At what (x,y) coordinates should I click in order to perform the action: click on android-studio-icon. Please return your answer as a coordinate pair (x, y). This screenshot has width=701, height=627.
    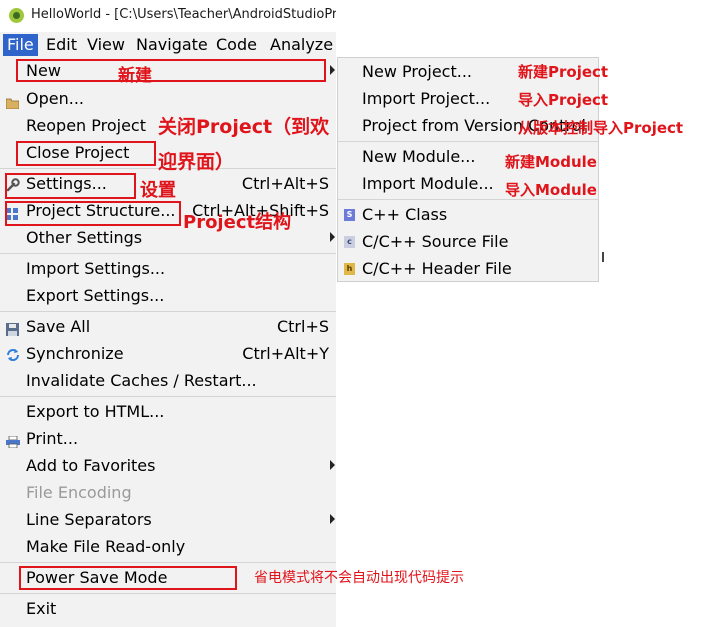
    Looking at the image, I should click on (16, 15).